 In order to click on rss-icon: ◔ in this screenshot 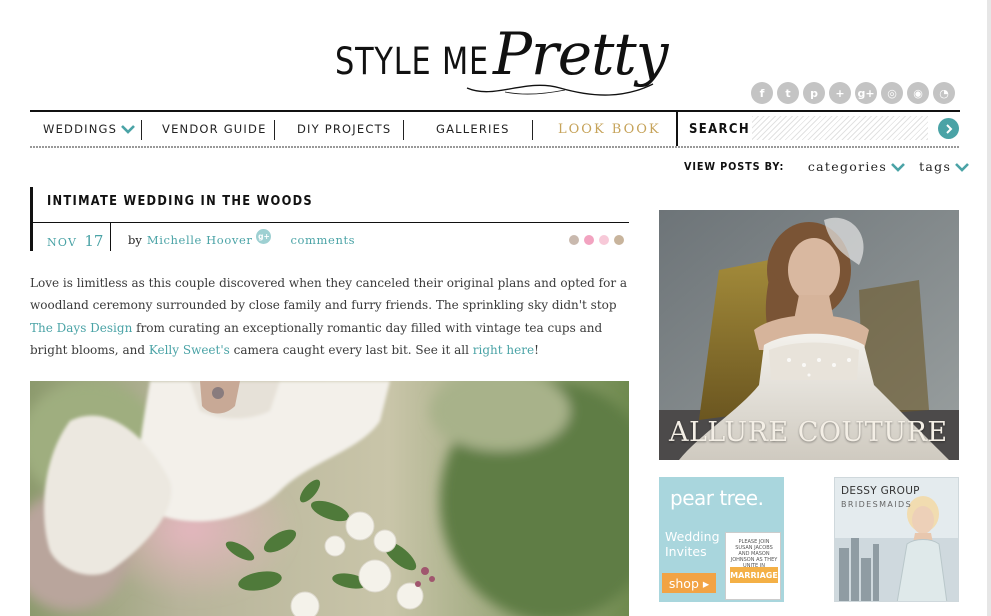, I will do `click(944, 93)`.